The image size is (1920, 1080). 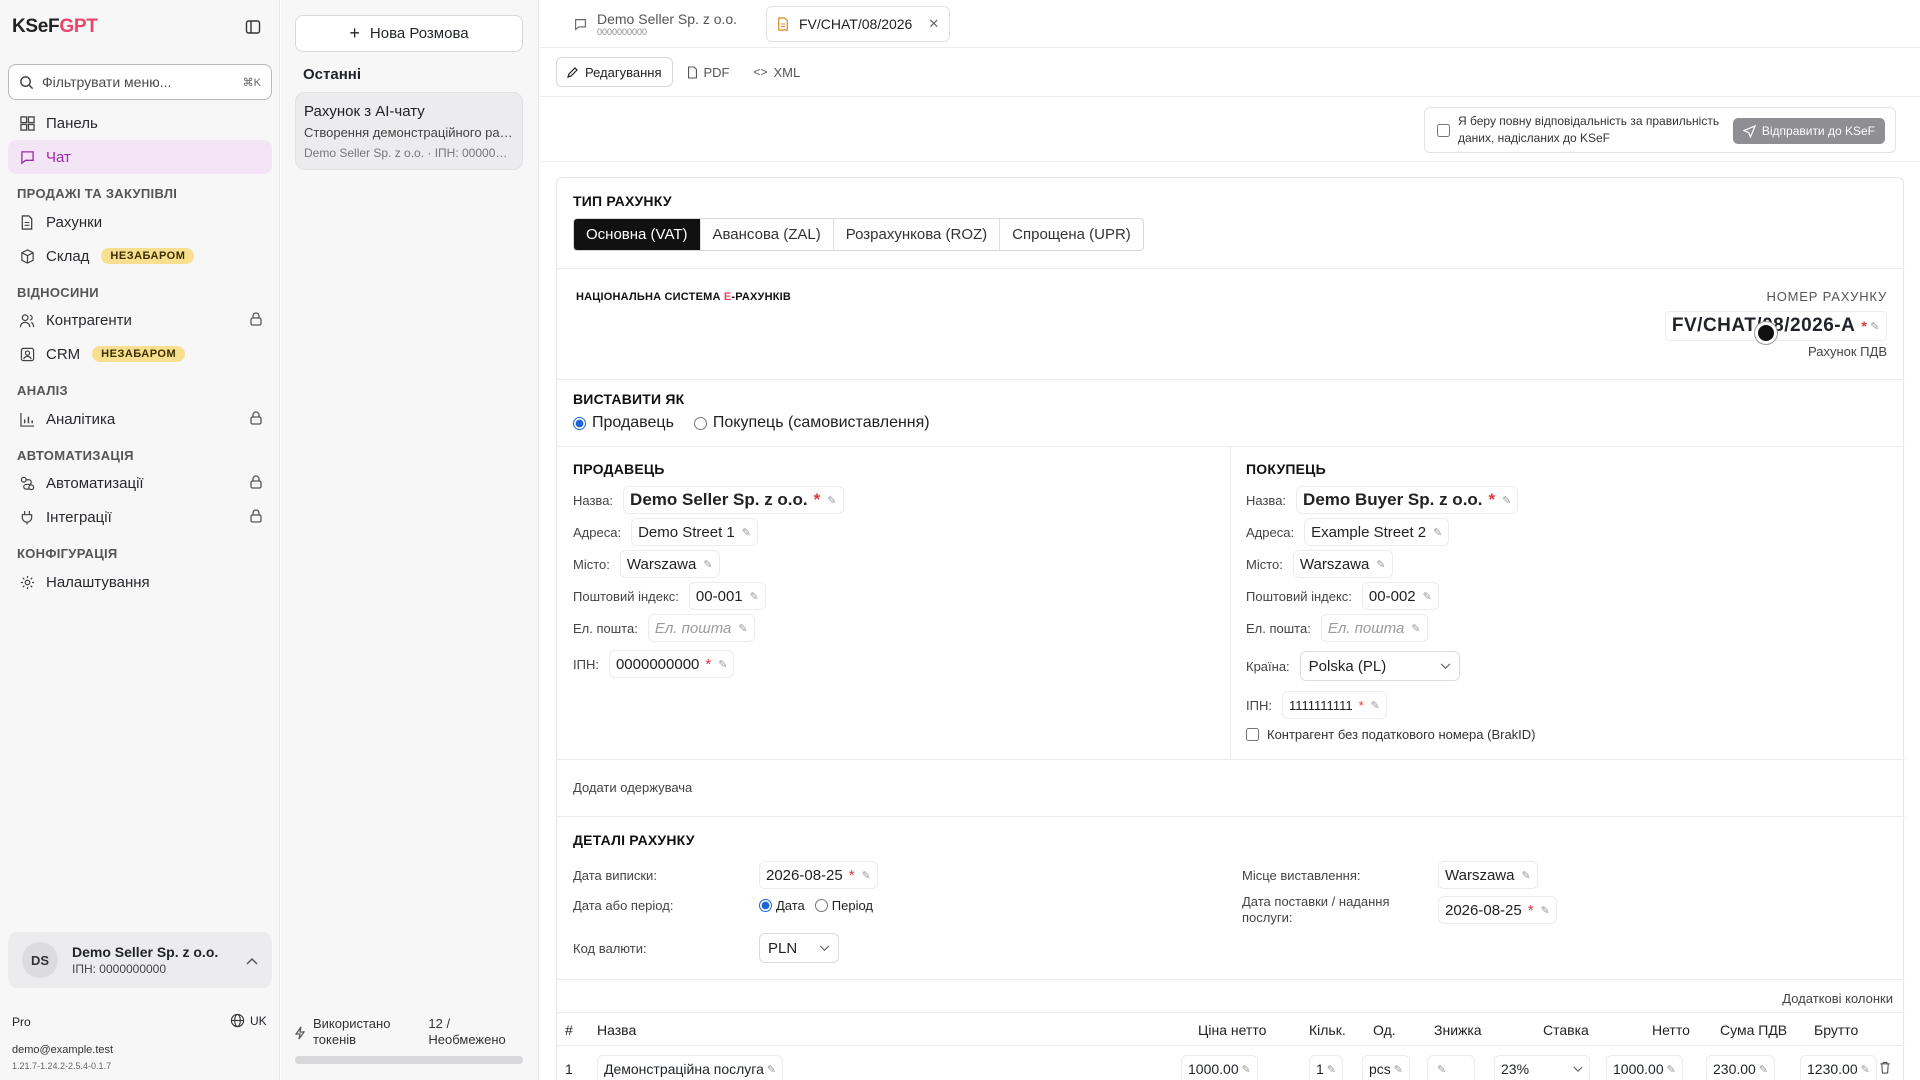 I want to click on delivery-date-field: 2026-08-25 * ✎, so click(x=1497, y=910).